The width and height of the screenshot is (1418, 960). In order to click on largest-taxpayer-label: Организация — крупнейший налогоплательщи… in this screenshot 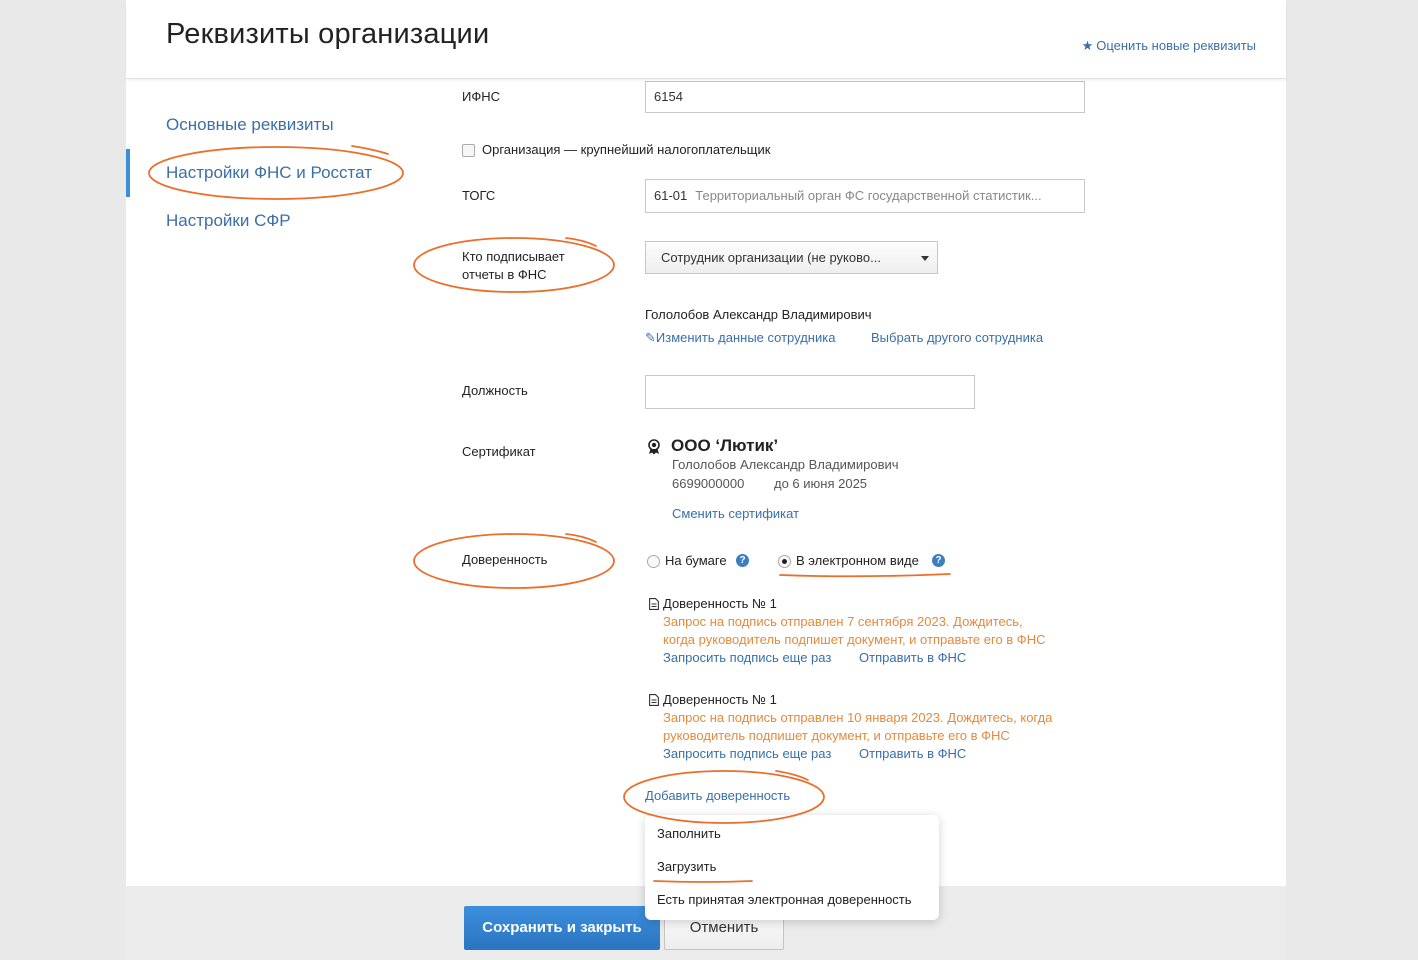, I will do `click(626, 149)`.